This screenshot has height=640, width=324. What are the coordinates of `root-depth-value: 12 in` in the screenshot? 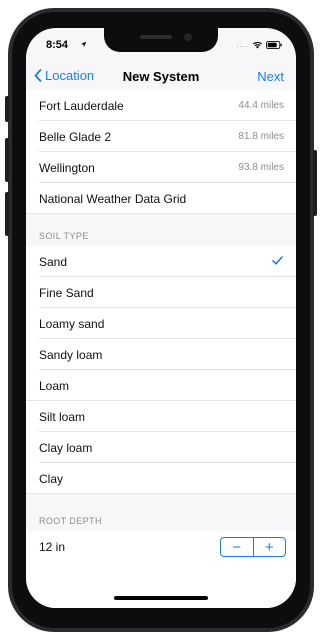 It's located at (52, 546).